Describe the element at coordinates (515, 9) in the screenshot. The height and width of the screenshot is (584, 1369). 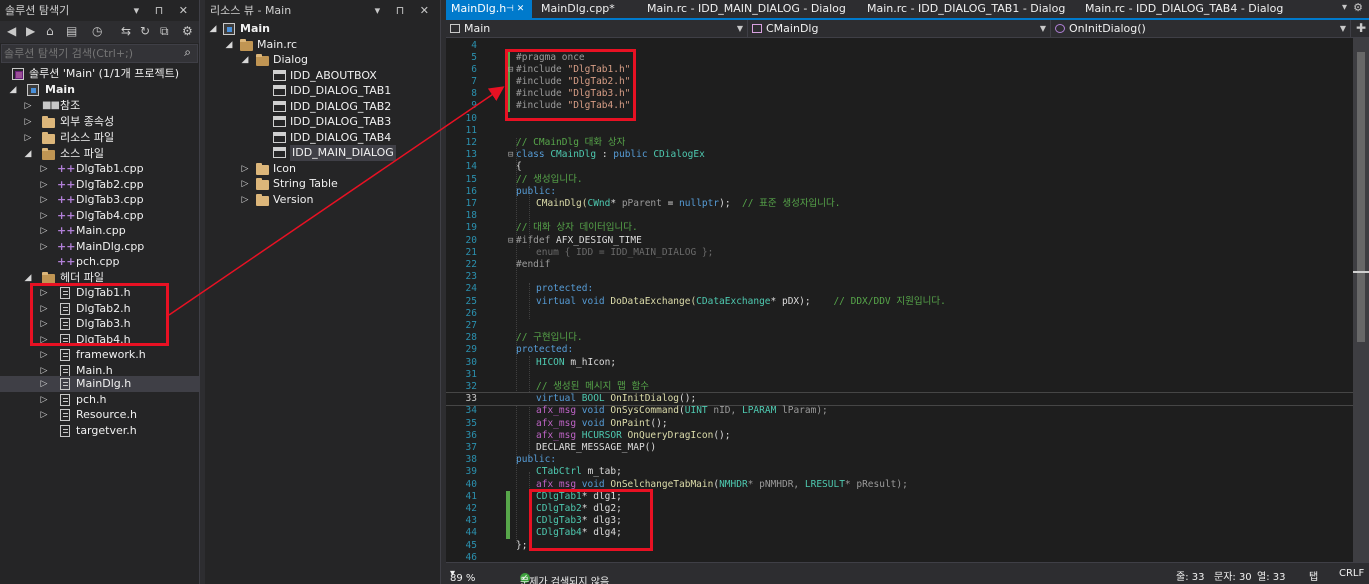
I see `tab-pin-close-icon: ⊣ ✕` at that location.